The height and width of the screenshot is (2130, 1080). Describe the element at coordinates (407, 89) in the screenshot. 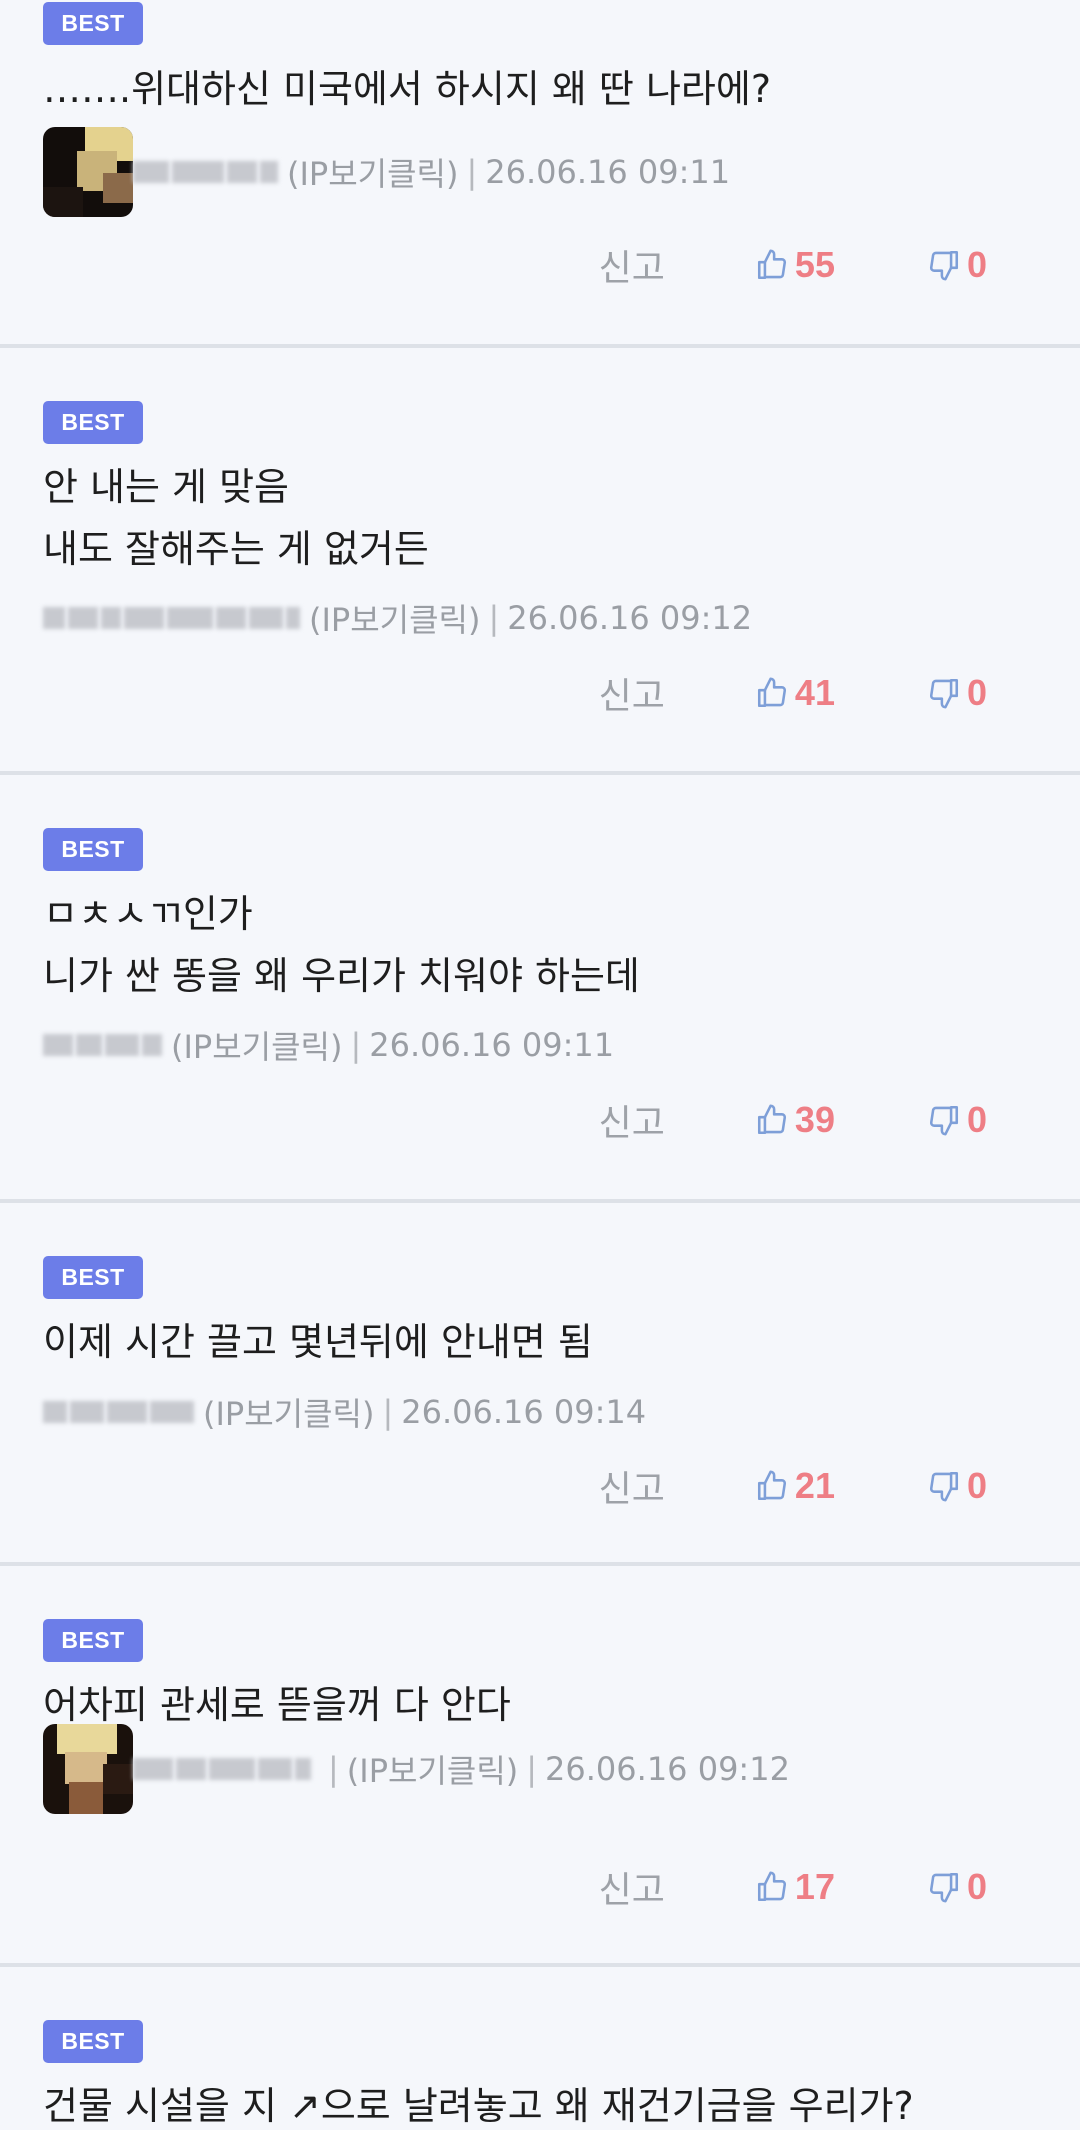

I see `comment-text: …….위대하신 미국에서 하시지 왜 딴 나라에?` at that location.